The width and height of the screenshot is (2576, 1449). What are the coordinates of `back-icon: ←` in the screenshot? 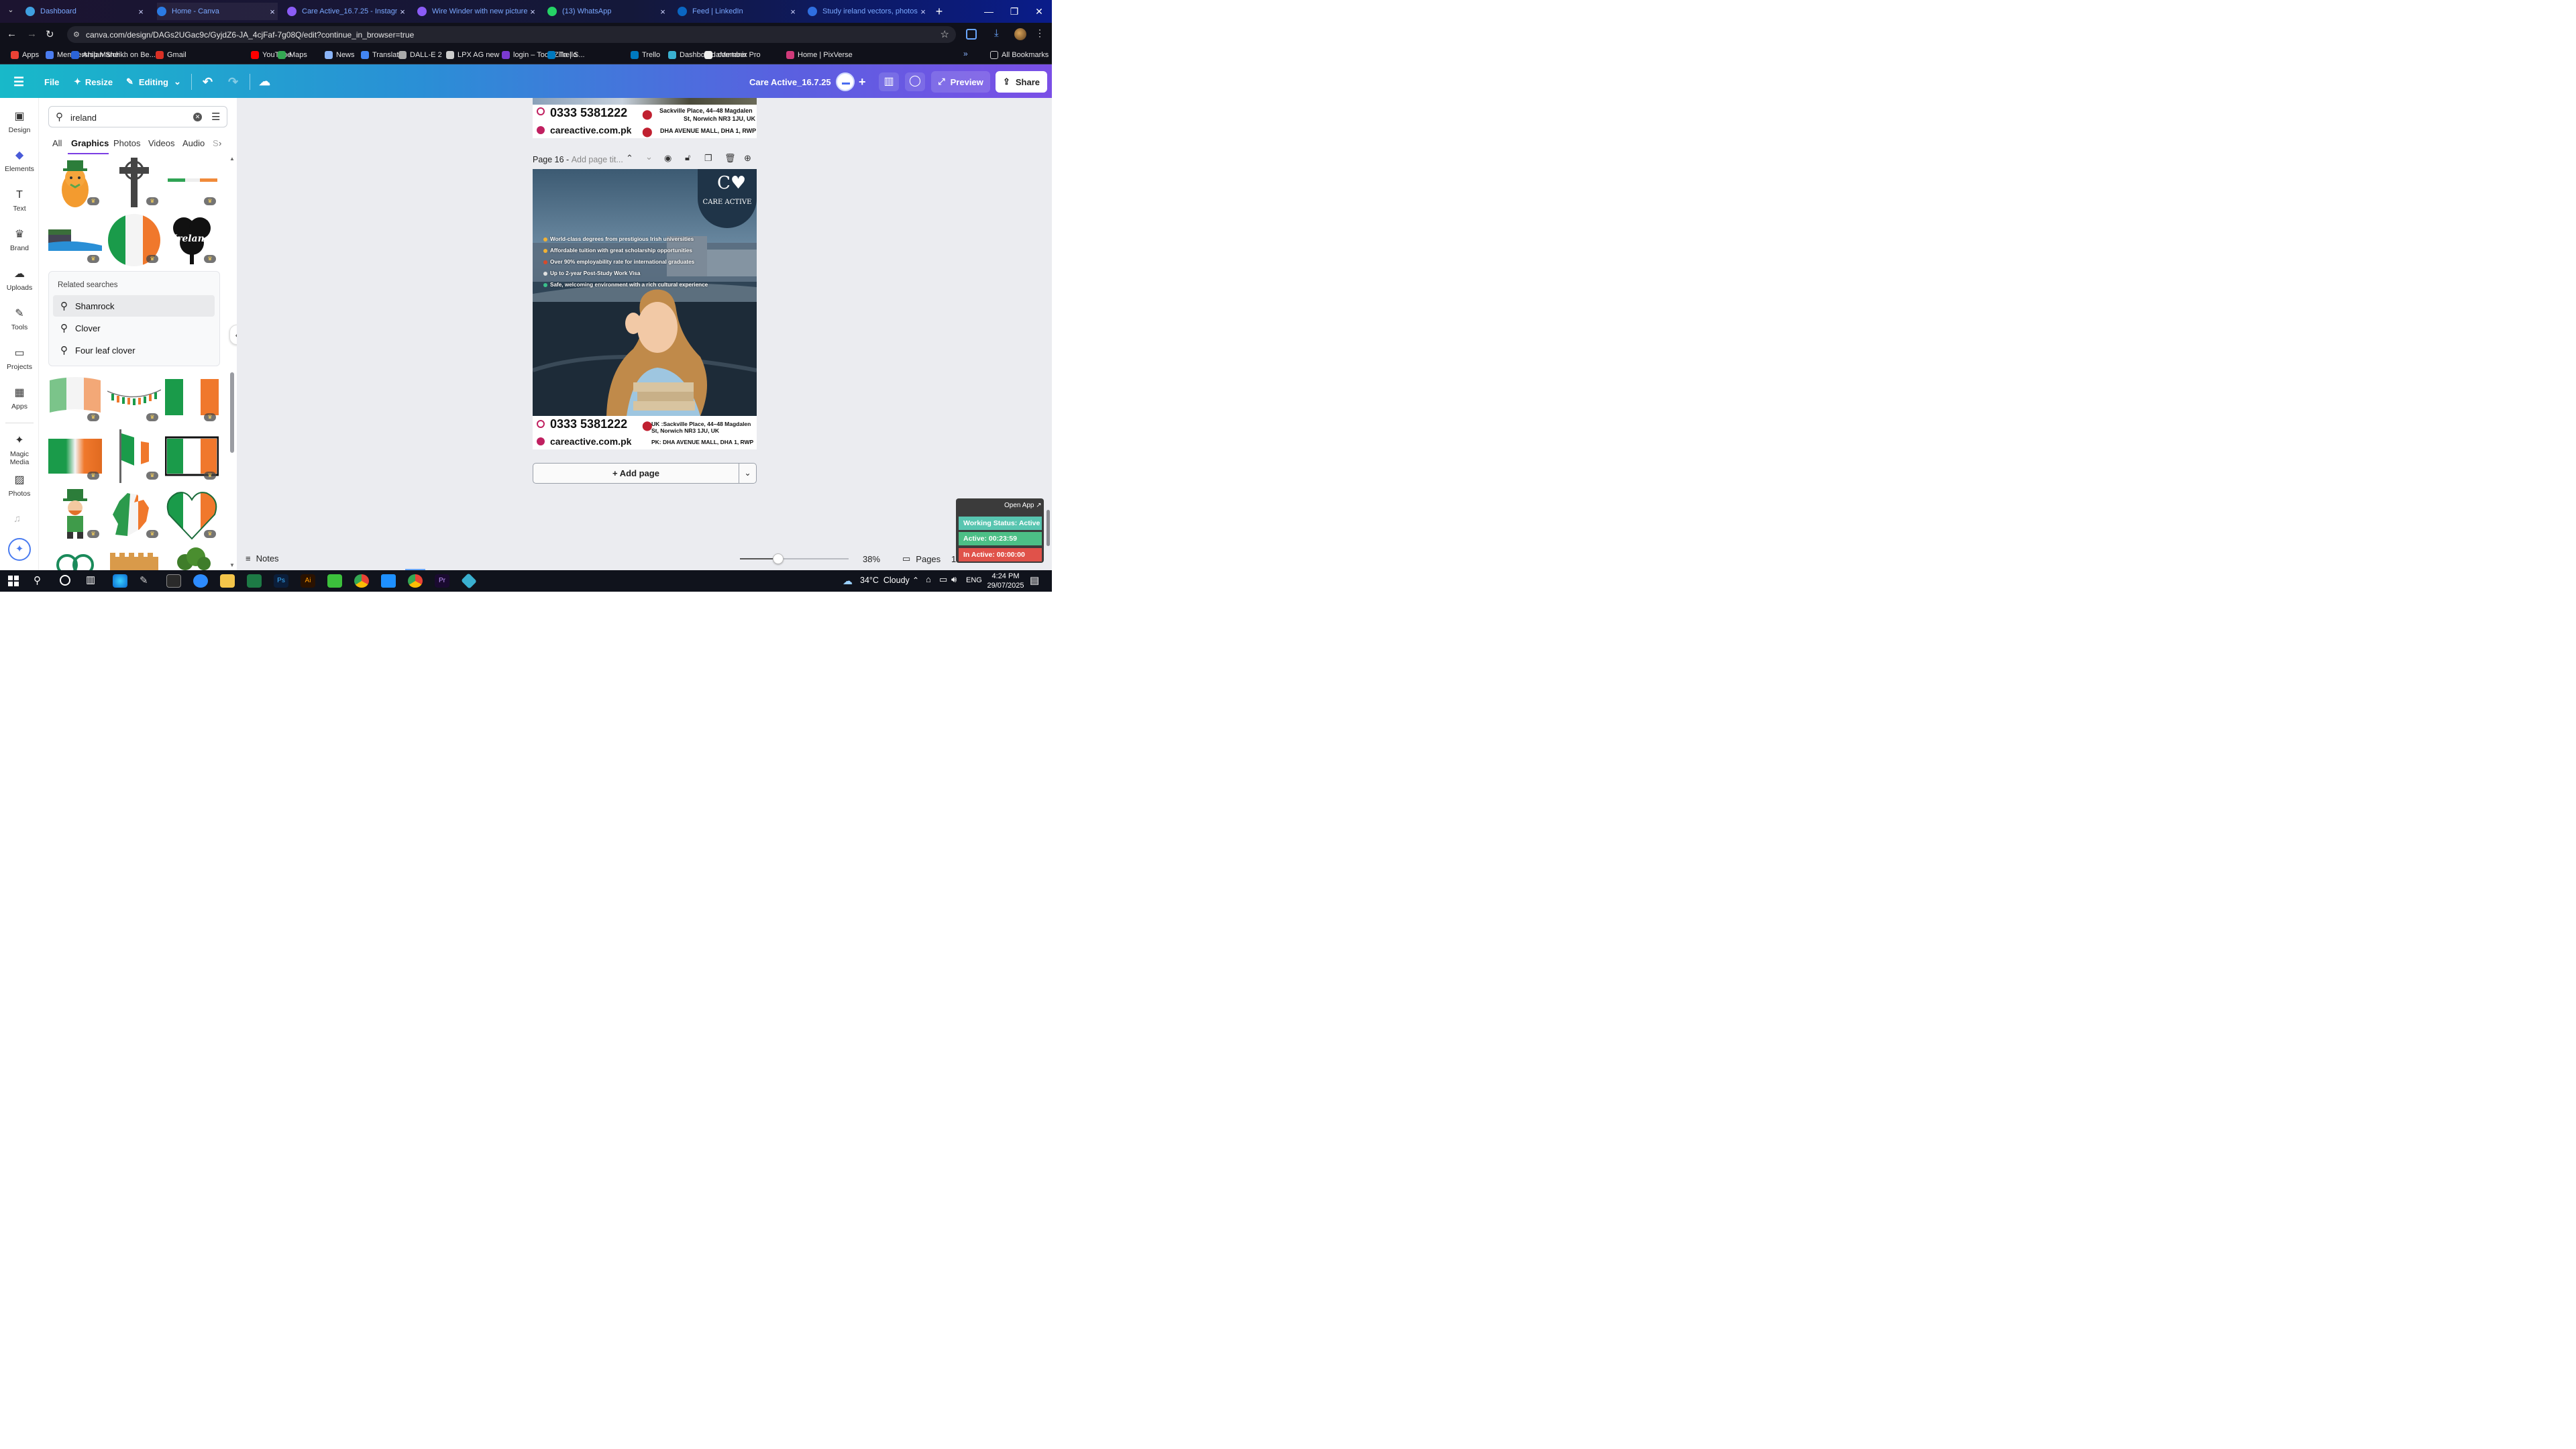 It's located at (12, 34).